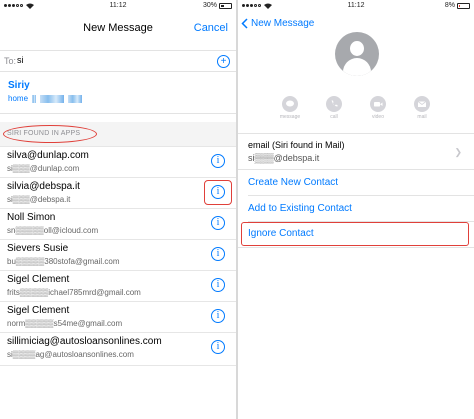 The height and width of the screenshot is (419, 474). I want to click on email-value: si▒▒▒@debspa.it, so click(283, 158).